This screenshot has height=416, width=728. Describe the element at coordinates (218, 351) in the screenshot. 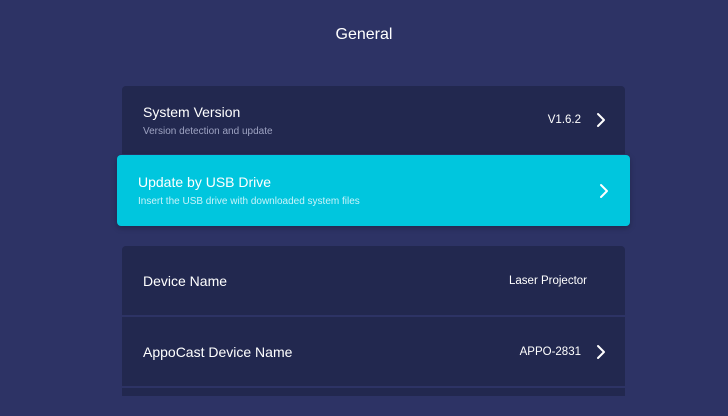

I see `appocast-device-name-title: AppoCast Device Name` at that location.